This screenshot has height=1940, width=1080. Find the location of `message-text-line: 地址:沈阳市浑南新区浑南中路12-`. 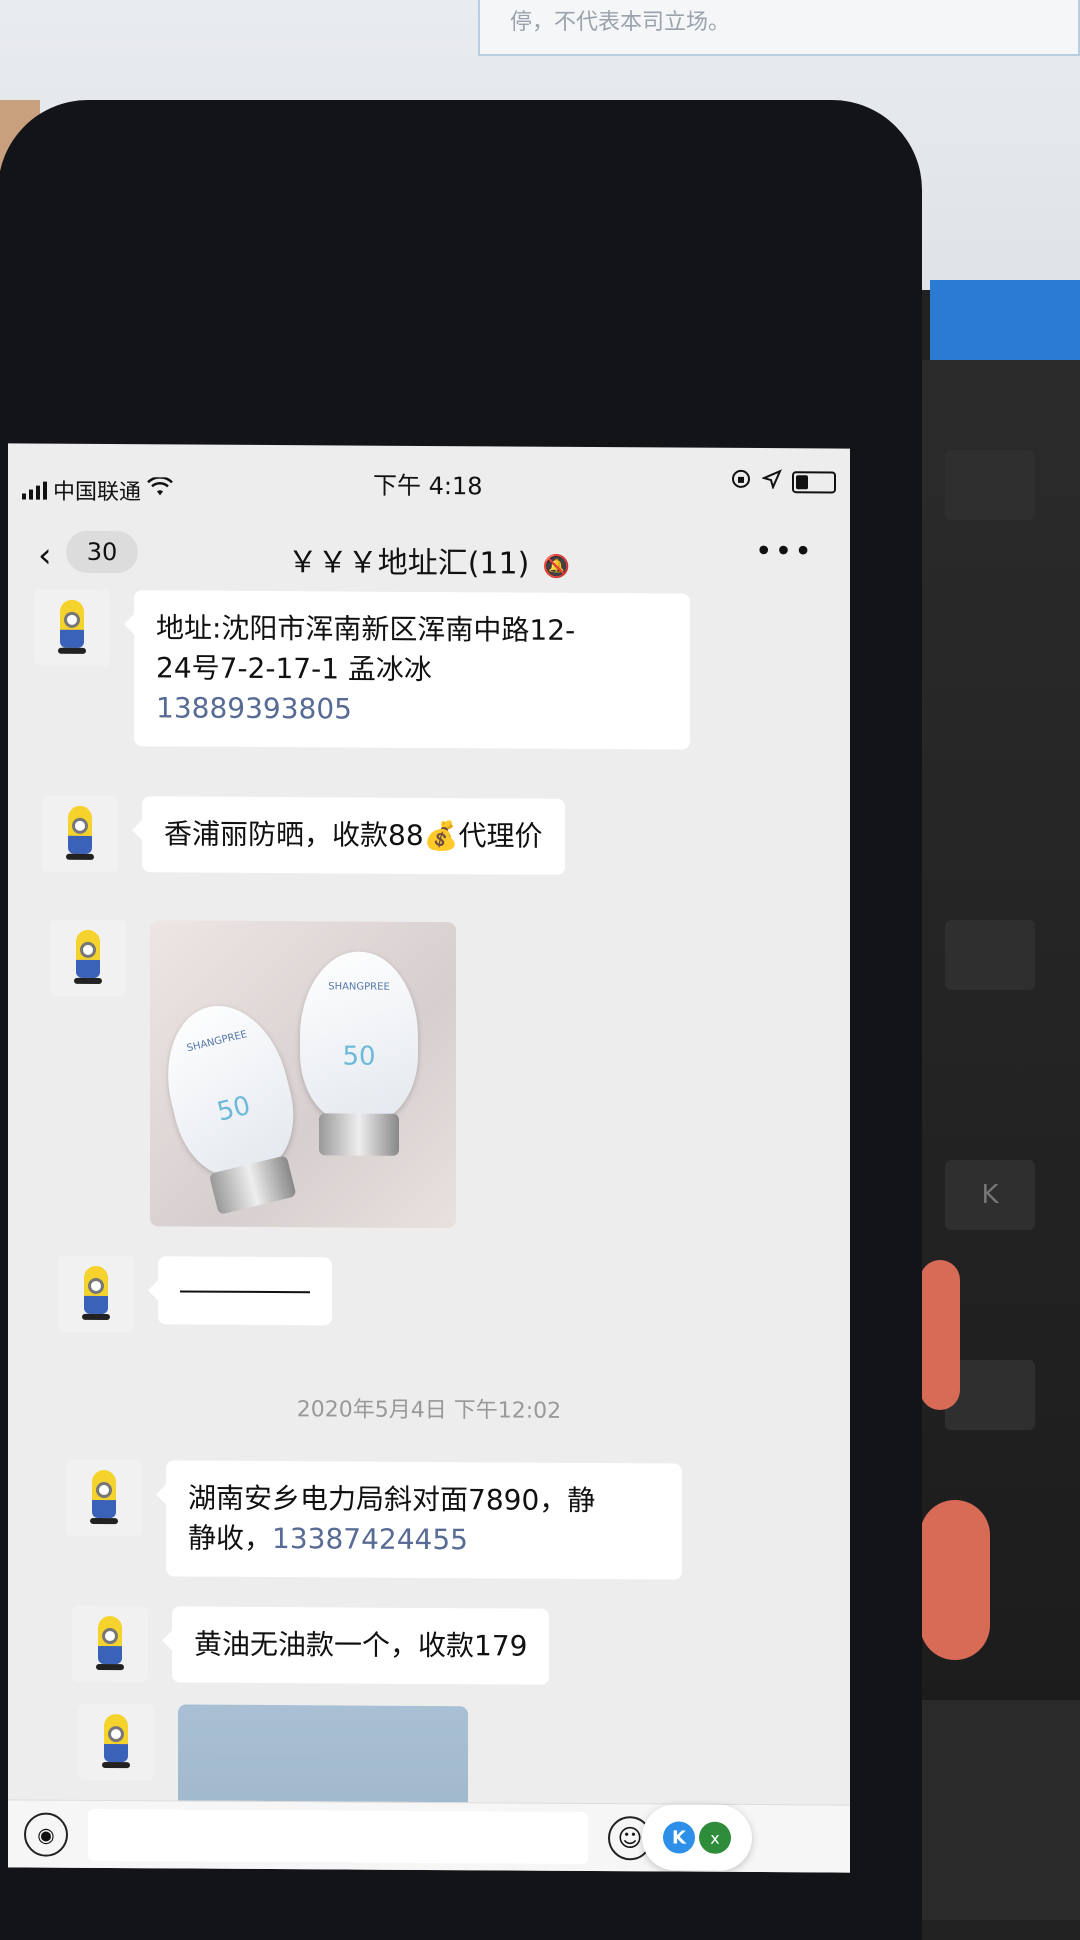

message-text-line: 地址:沈阳市浑南新区浑南中路12- is located at coordinates (366, 629).